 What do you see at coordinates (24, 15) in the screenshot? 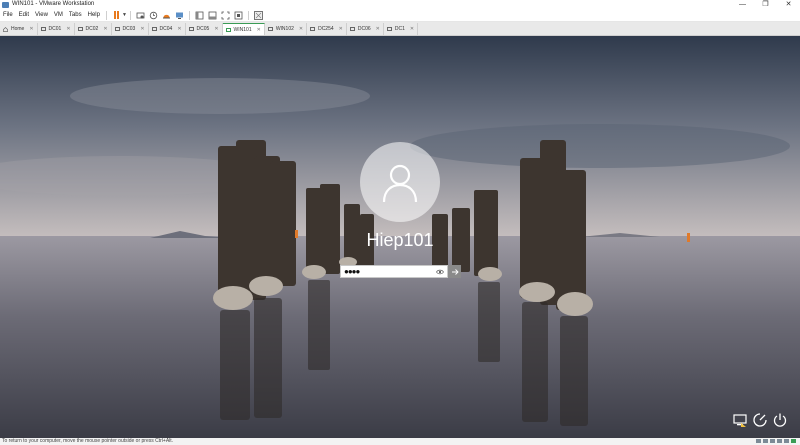
I see `menu-edit: Edit` at bounding box center [24, 15].